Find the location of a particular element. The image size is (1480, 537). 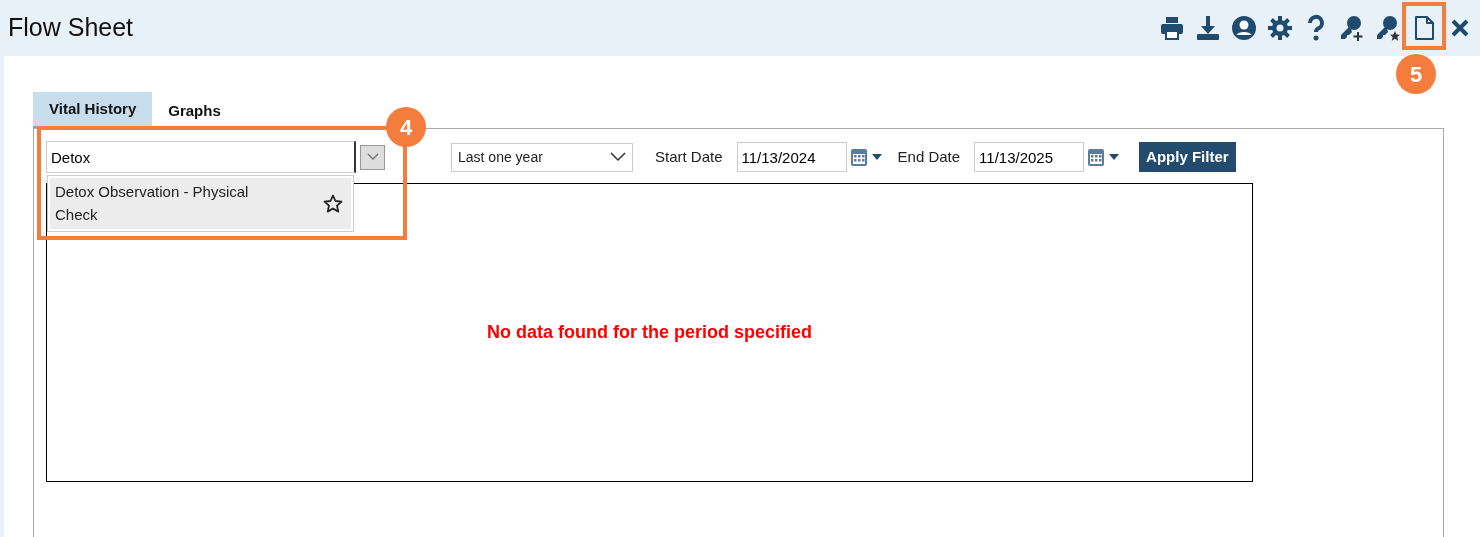

download-icon is located at coordinates (1208, 28).